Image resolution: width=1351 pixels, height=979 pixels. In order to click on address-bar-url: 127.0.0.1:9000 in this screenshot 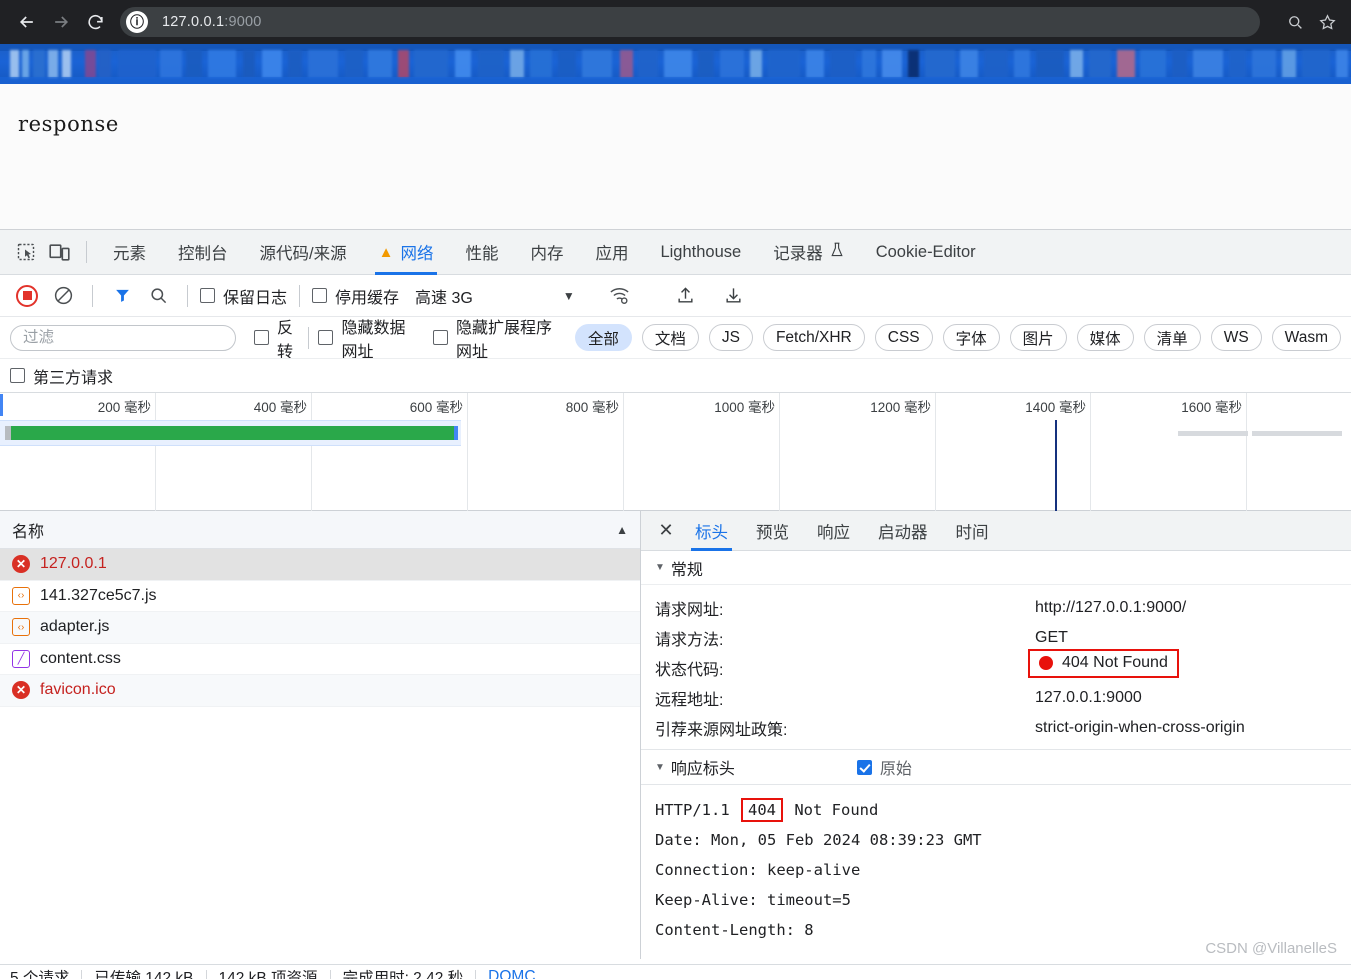, I will do `click(212, 22)`.